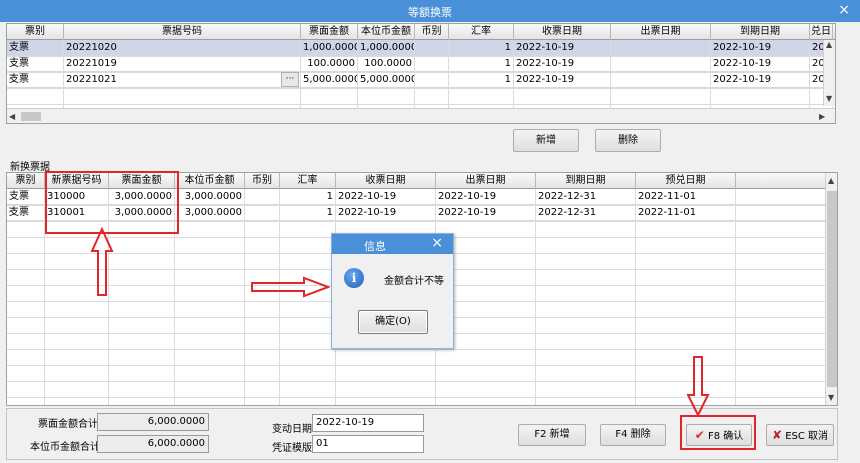 The image size is (860, 463). I want to click on bottom_grid-column-header: 到期日期, so click(586, 181).